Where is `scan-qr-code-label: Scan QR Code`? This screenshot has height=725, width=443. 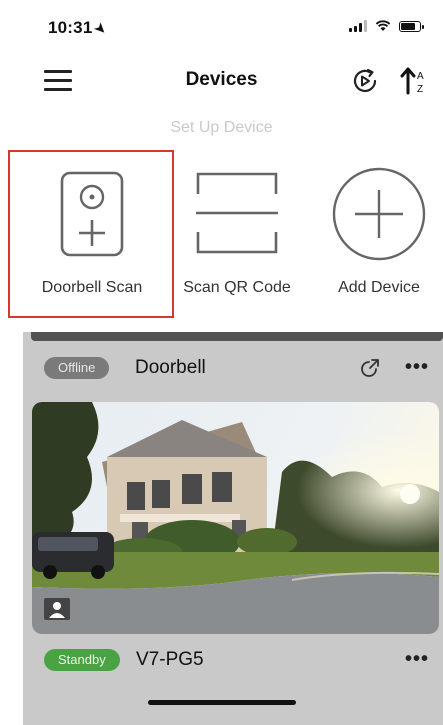 scan-qr-code-label: Scan QR Code is located at coordinates (237, 287).